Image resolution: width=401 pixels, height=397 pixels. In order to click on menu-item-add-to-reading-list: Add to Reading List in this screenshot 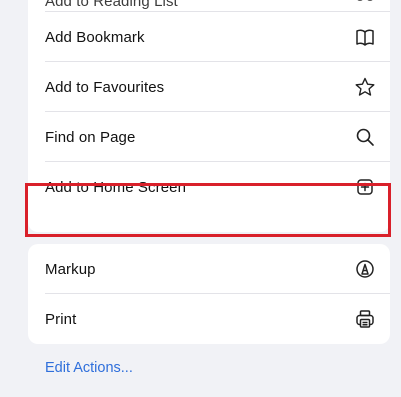, I will do `click(209, 6)`.